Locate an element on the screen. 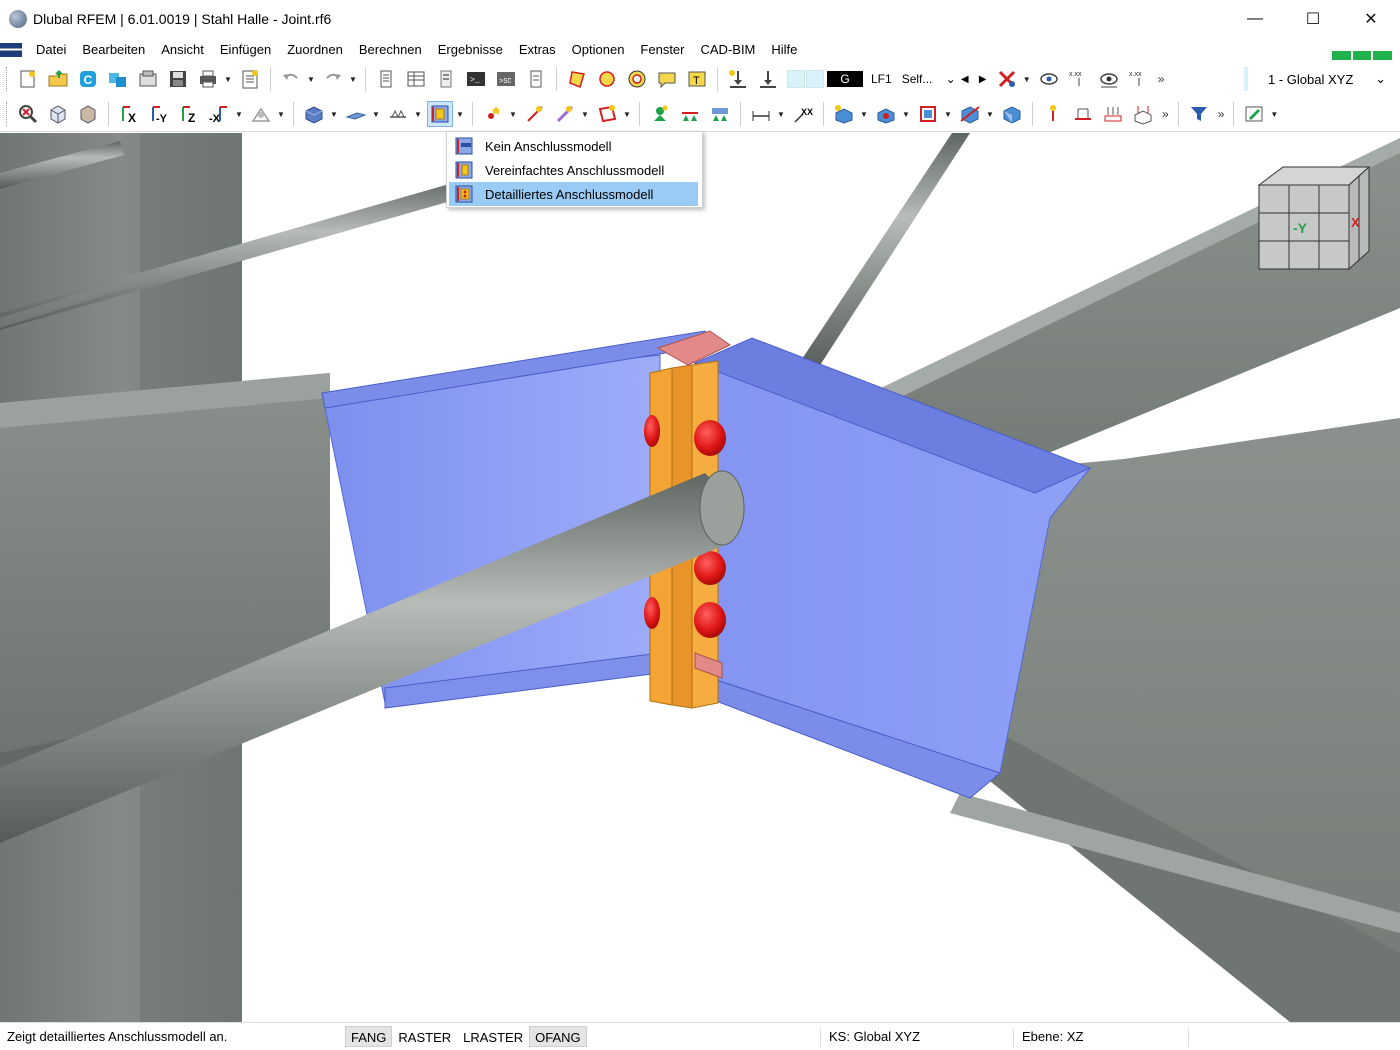  text-tool-button: T is located at coordinates (697, 79).